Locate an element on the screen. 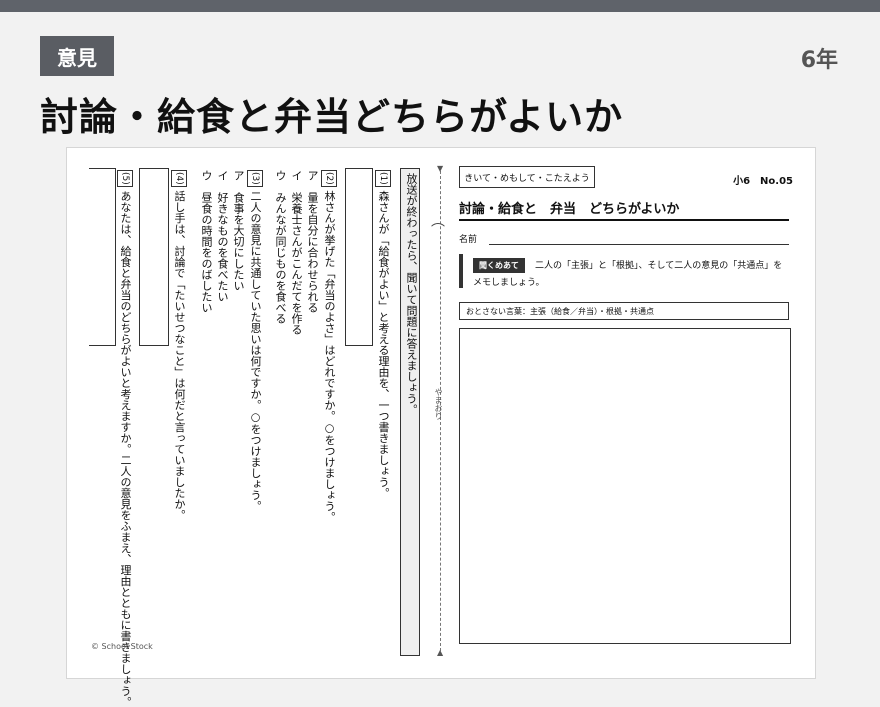 The width and height of the screenshot is (880, 707). question-1: (1) 森さんが「給食がよい」と考える理由を、一つ書きましょう。 is located at coordinates (383, 334).